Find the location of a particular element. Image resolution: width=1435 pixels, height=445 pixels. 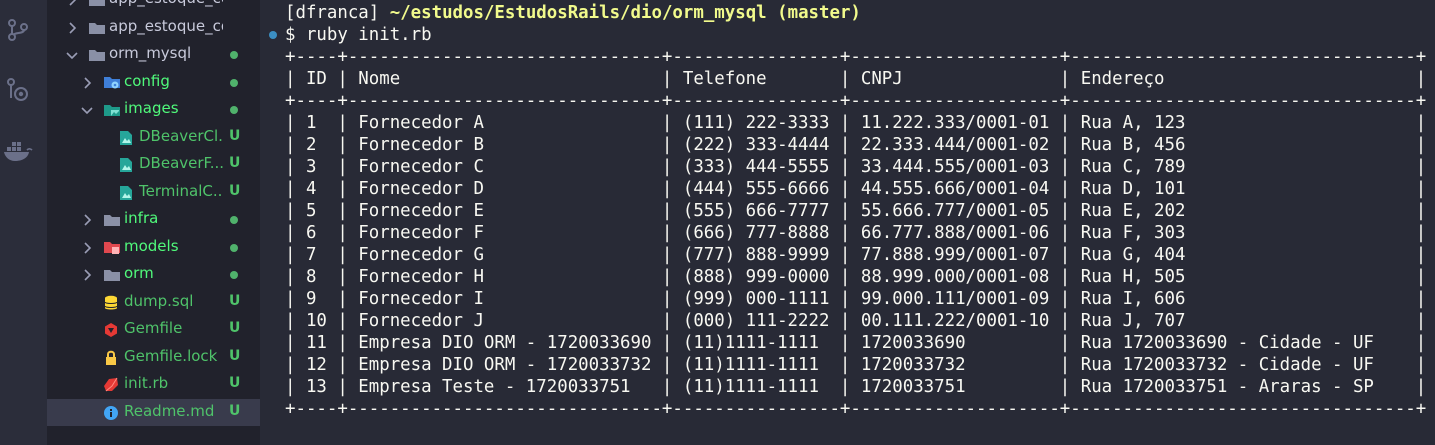

explorer-item: images is located at coordinates (153, 109).